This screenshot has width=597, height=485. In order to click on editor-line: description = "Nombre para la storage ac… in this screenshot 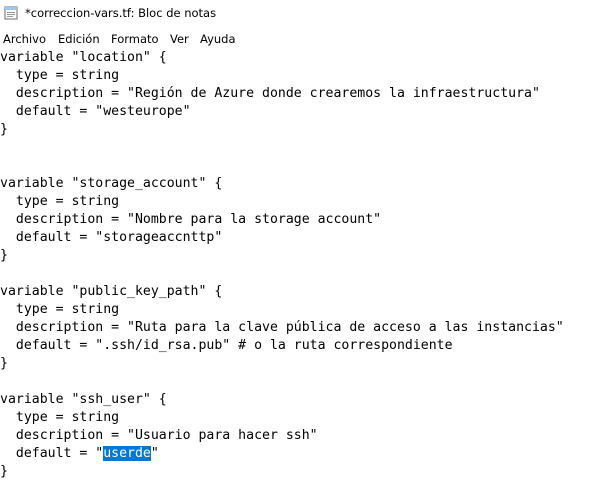, I will do `click(191, 219)`.